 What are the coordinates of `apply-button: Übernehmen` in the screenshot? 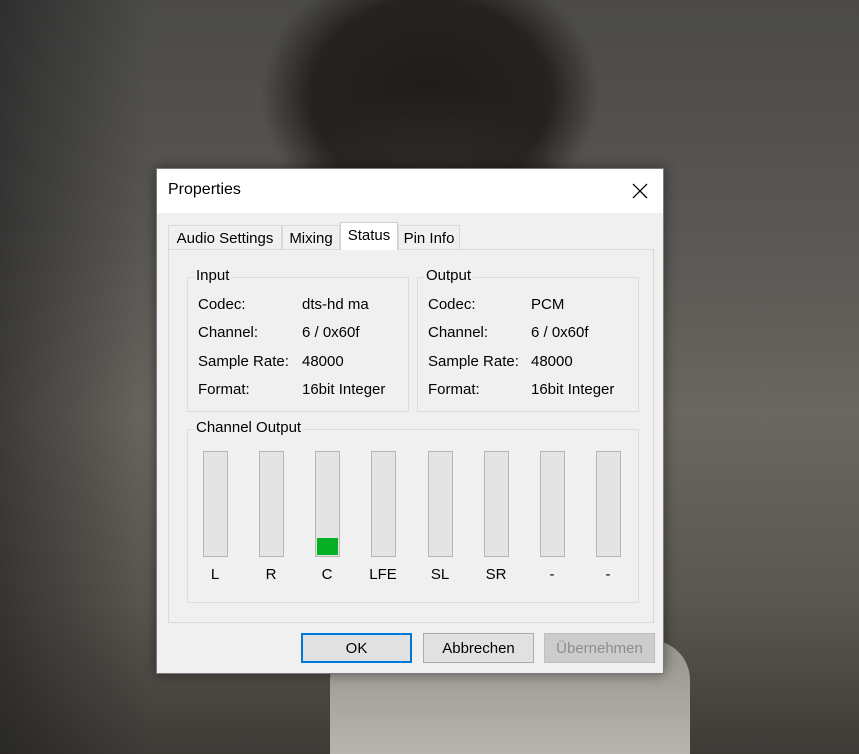 It's located at (599, 648).